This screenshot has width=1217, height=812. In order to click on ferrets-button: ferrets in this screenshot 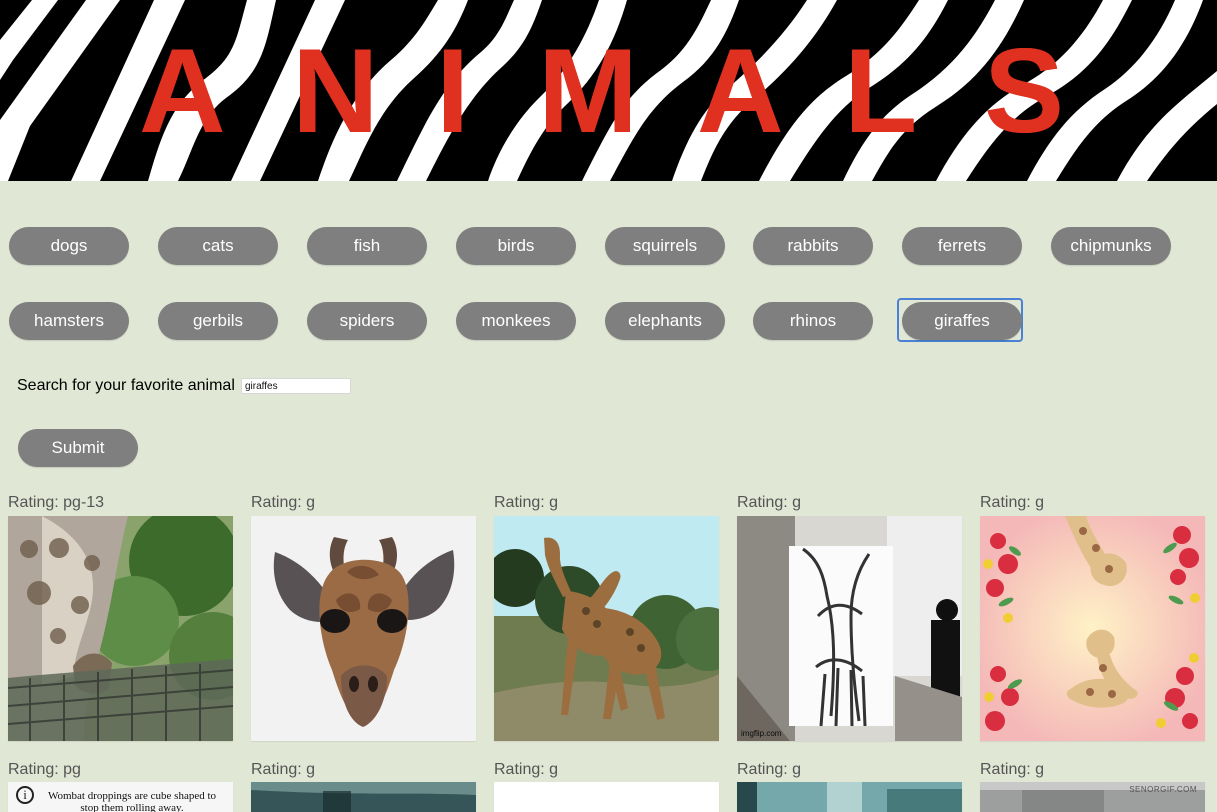, I will do `click(962, 246)`.